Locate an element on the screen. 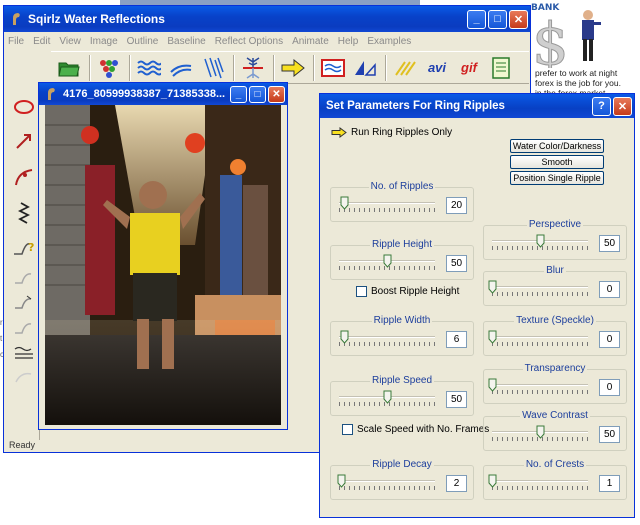  dialog-close-button: ✕ is located at coordinates (622, 106).